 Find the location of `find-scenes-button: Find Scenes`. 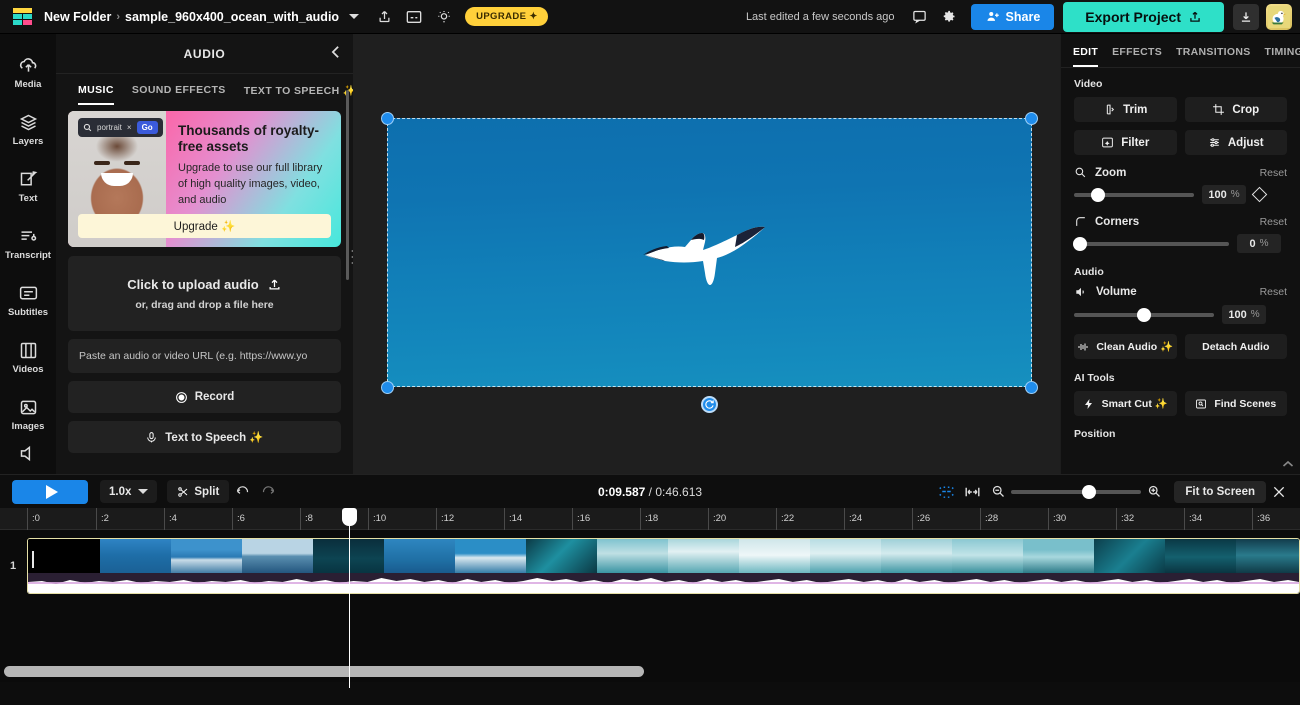

find-scenes-button: Find Scenes is located at coordinates (1235, 403).